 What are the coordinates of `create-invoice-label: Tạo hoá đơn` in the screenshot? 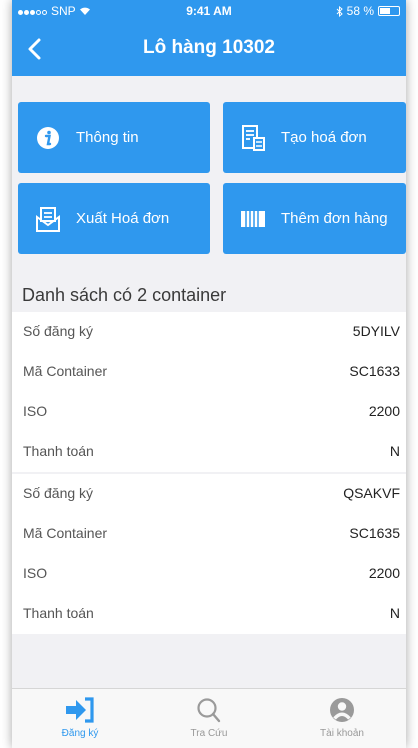 It's located at (324, 137).